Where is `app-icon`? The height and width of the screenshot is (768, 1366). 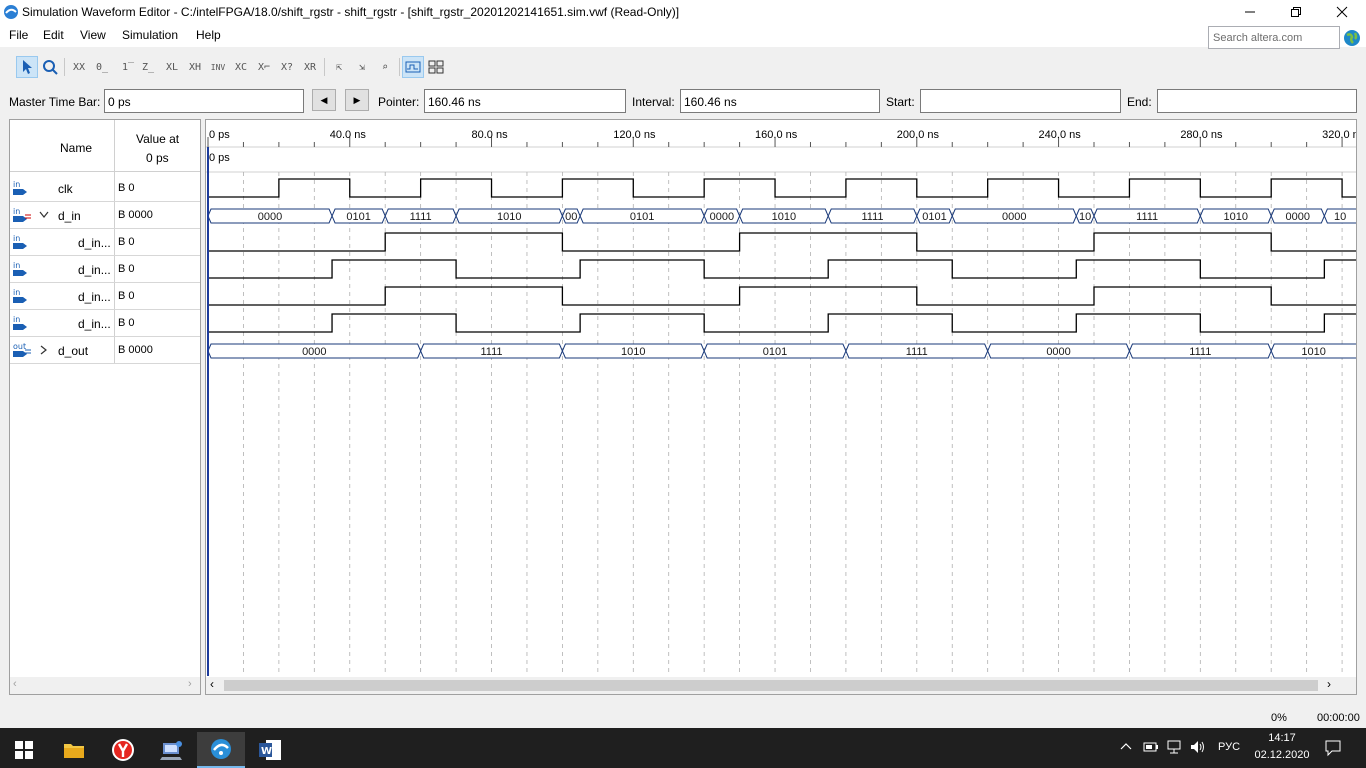
app-icon is located at coordinates (11, 12).